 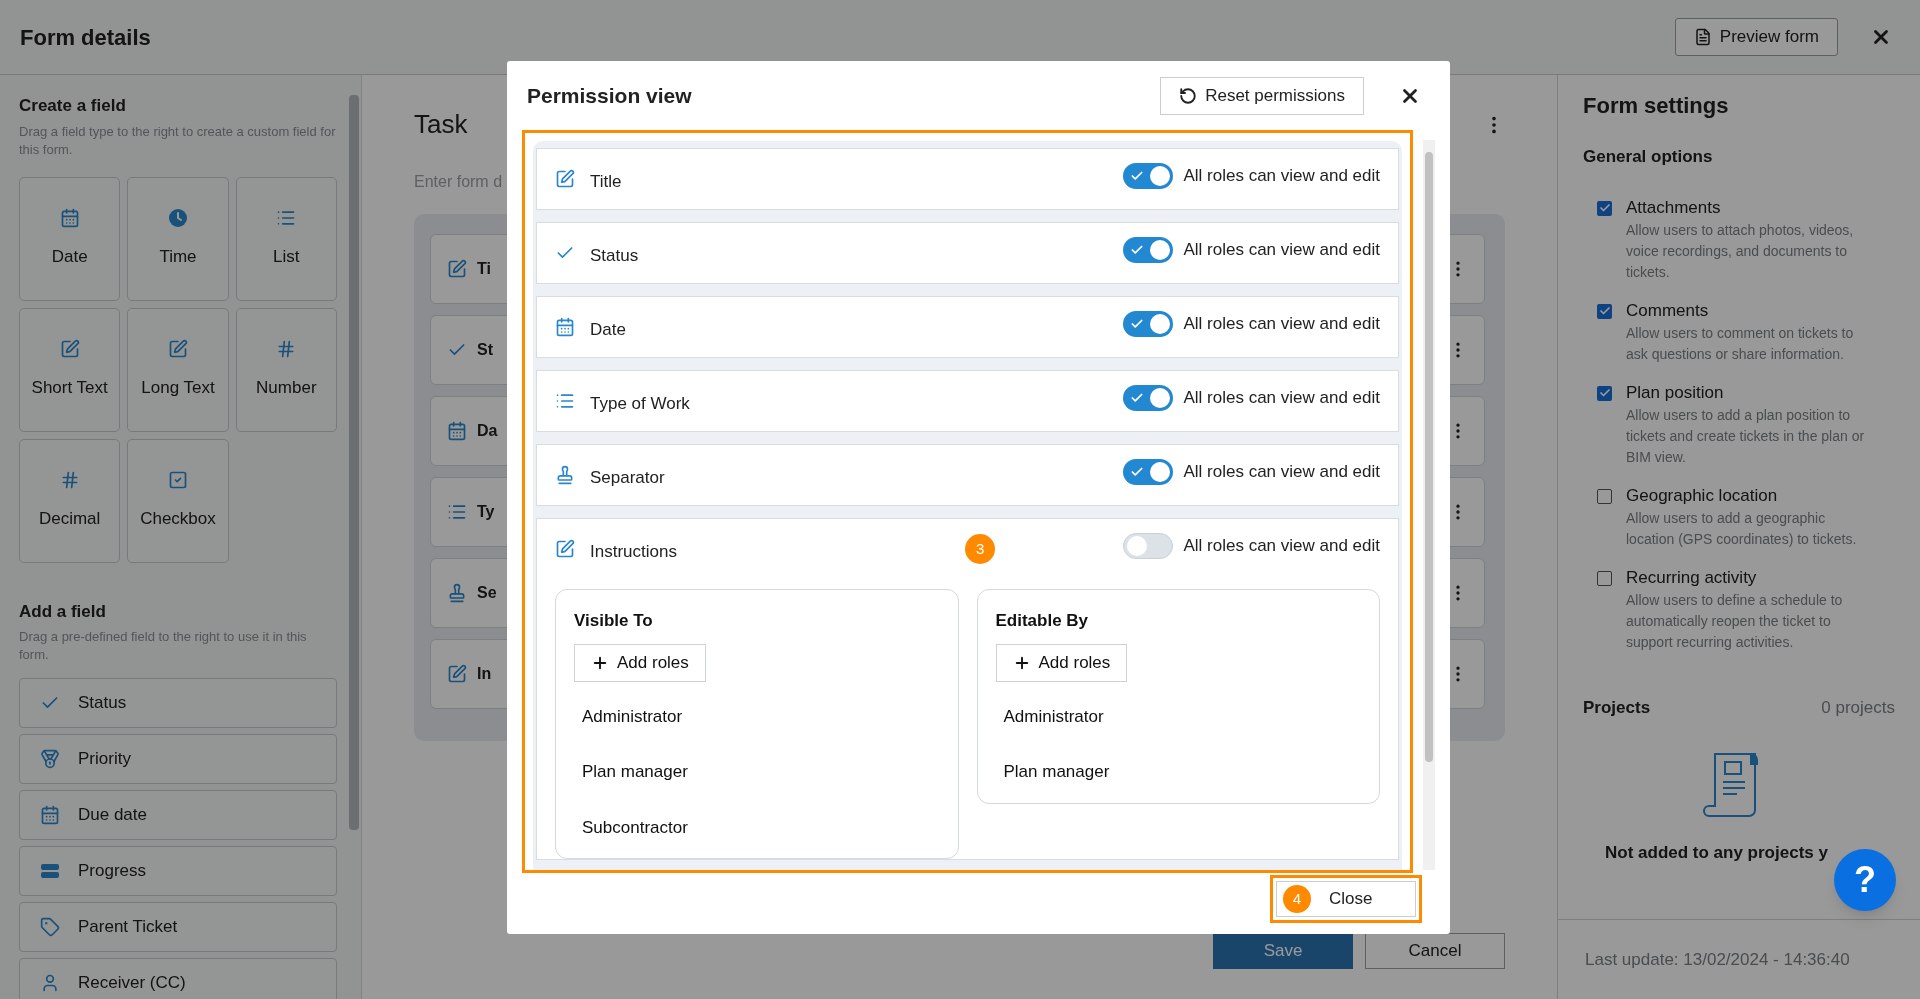 What do you see at coordinates (178, 238) in the screenshot?
I see `field-type-tile: Time` at bounding box center [178, 238].